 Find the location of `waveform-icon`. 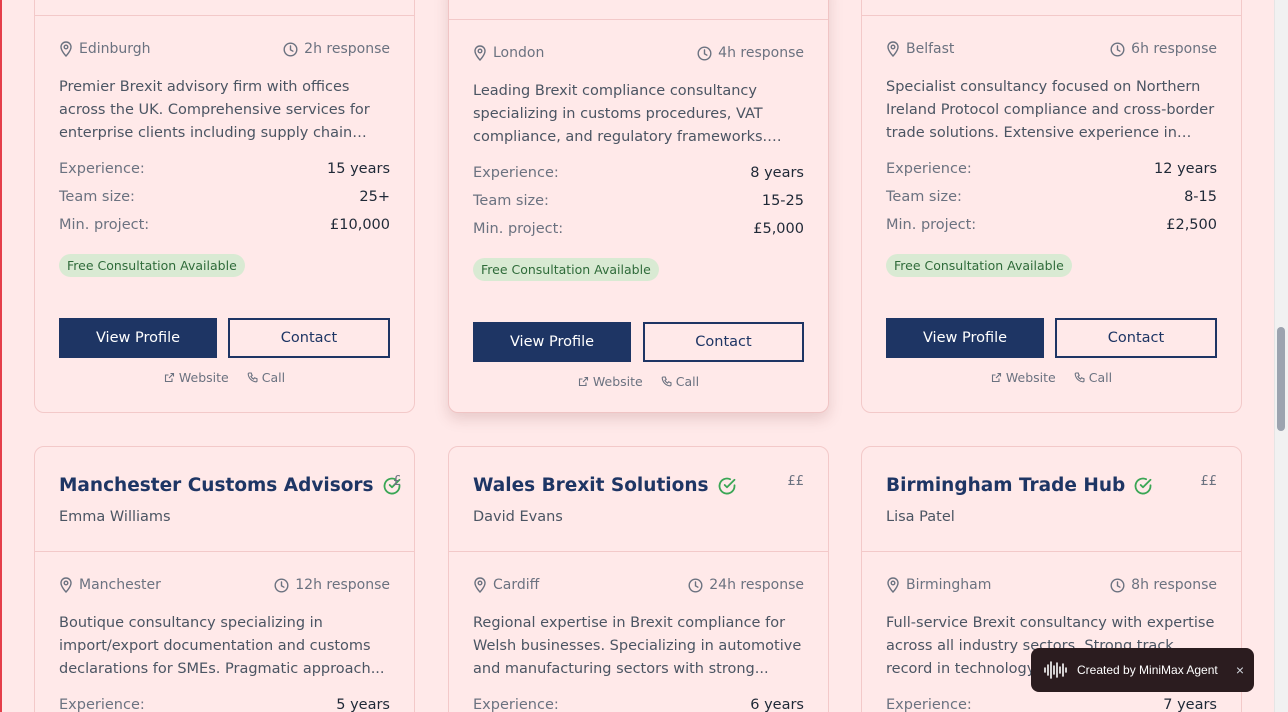

waveform-icon is located at coordinates (1056, 670).